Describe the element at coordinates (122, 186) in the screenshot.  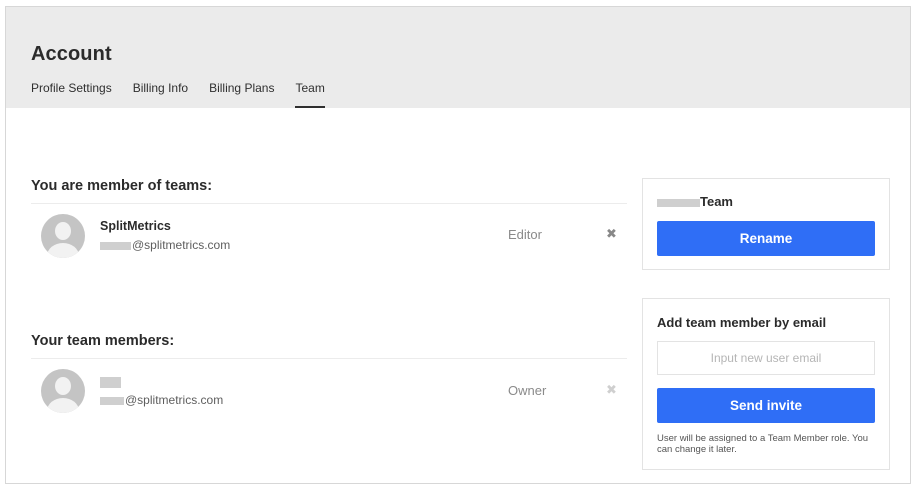
I see `teams-section-title: You are member of teams:` at that location.